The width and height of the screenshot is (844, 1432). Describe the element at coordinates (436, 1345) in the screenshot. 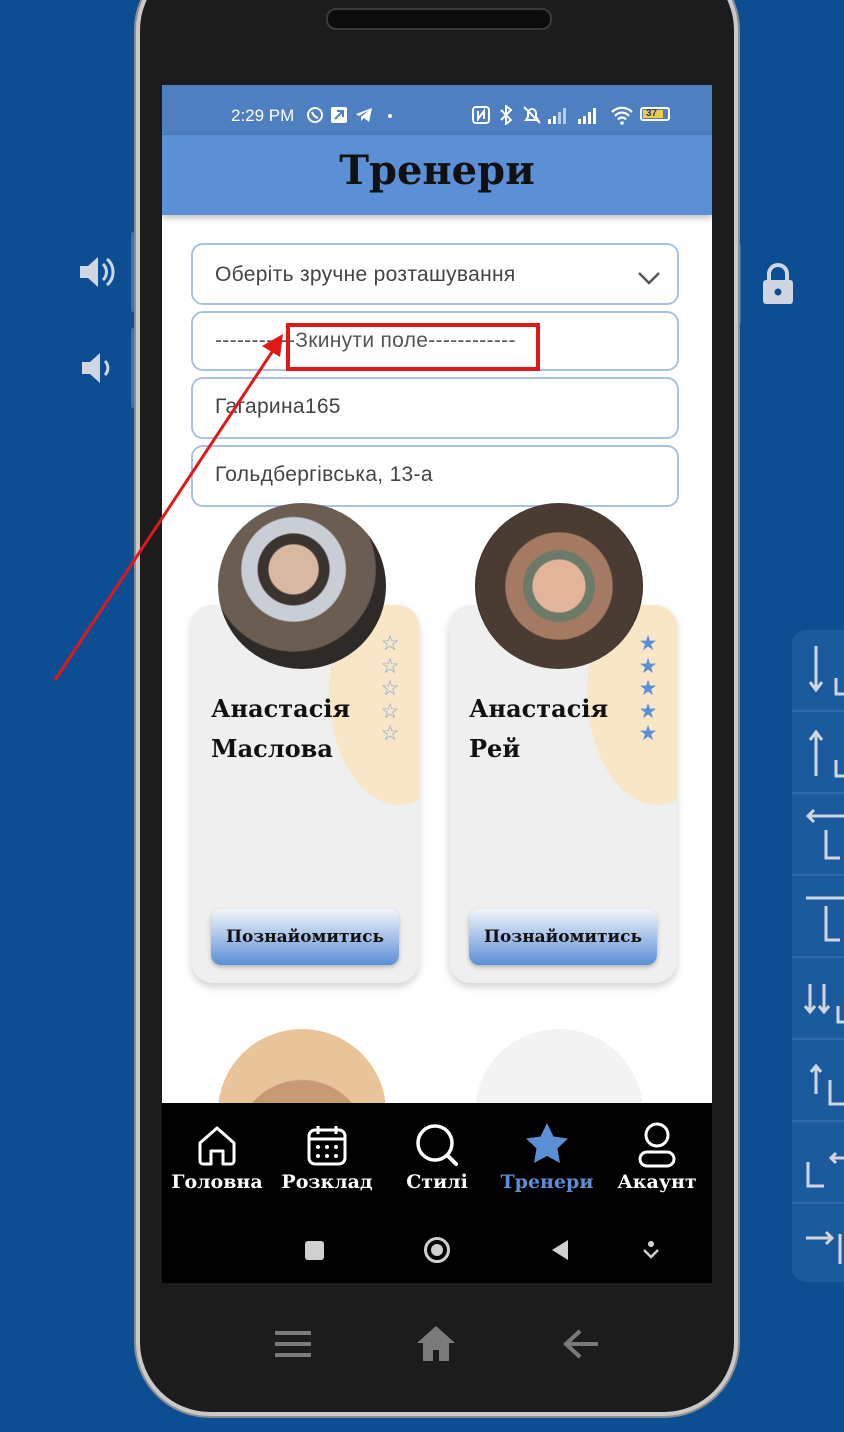

I see `home-hardware-icon` at that location.